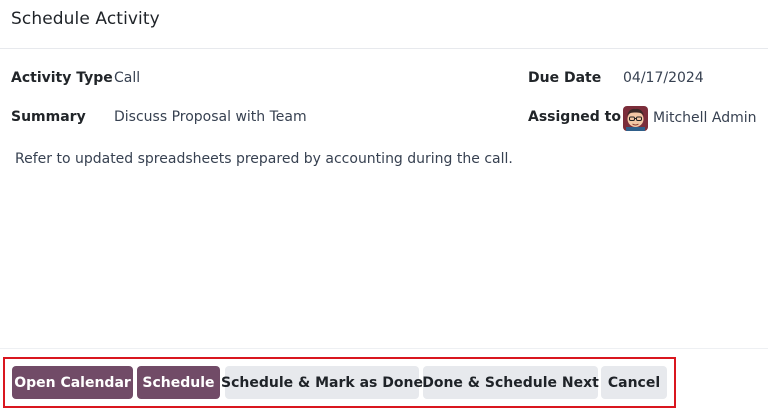 This screenshot has width=768, height=412. I want to click on summary-label: Summary, so click(48, 117).